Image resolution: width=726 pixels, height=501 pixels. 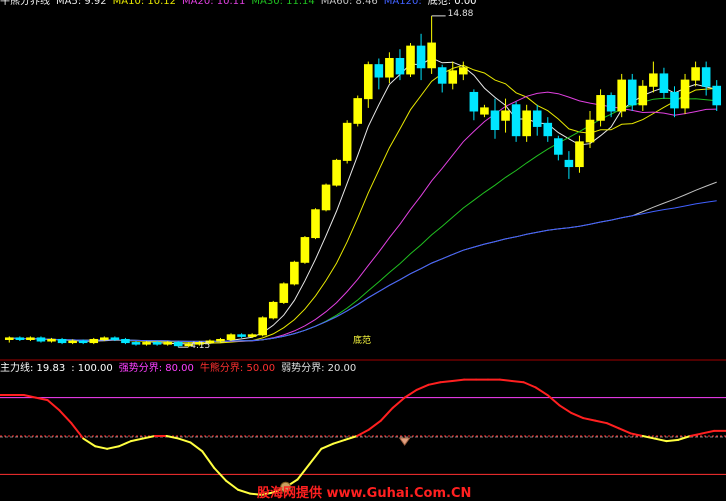 What do you see at coordinates (452, 3) in the screenshot?
I see `header-item: 底范: 0.00` at bounding box center [452, 3].